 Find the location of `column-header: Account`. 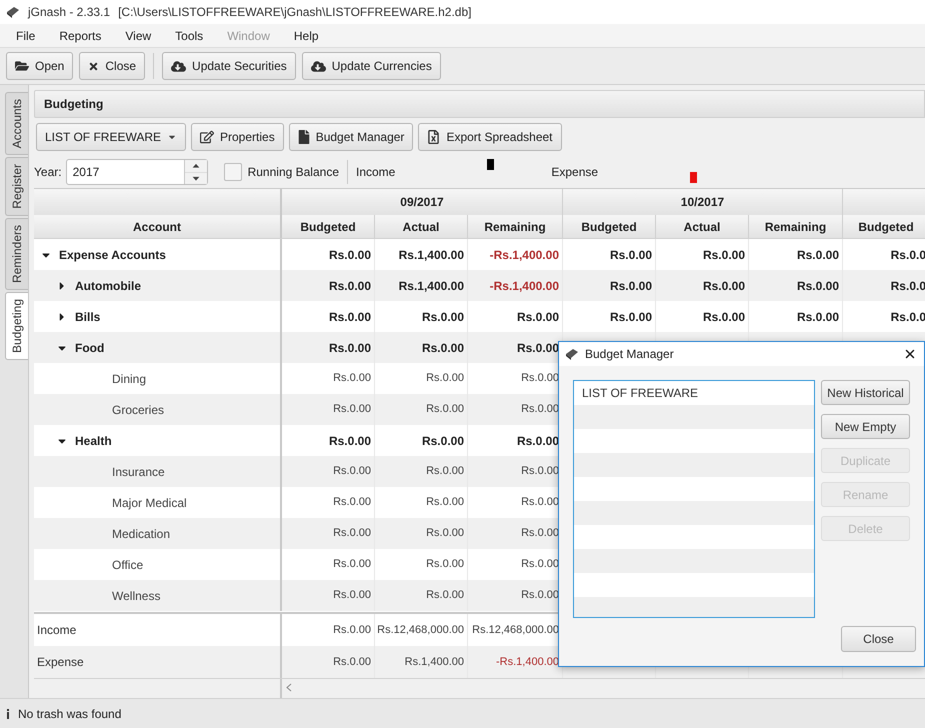

column-header: Account is located at coordinates (158, 226).